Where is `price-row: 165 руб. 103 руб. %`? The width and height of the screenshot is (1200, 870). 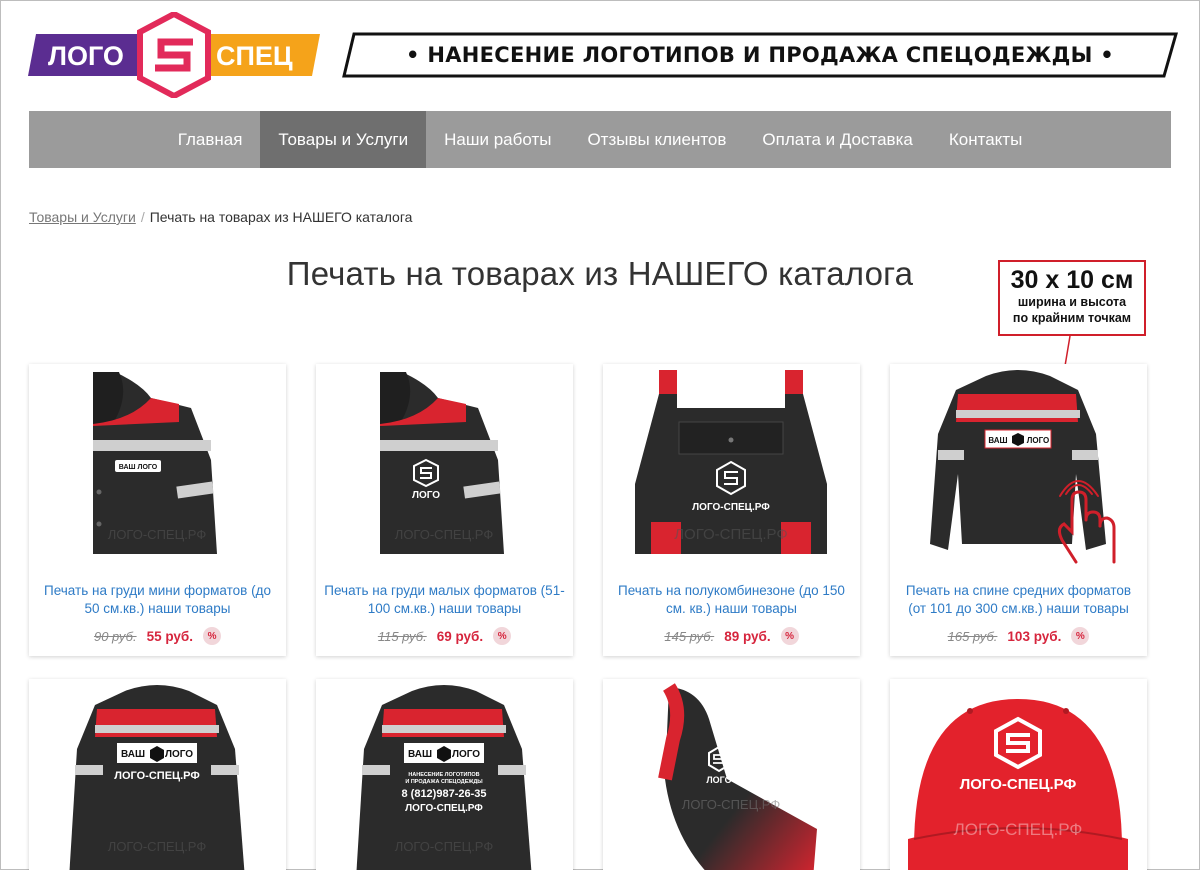 price-row: 165 руб. 103 руб. % is located at coordinates (1018, 636).